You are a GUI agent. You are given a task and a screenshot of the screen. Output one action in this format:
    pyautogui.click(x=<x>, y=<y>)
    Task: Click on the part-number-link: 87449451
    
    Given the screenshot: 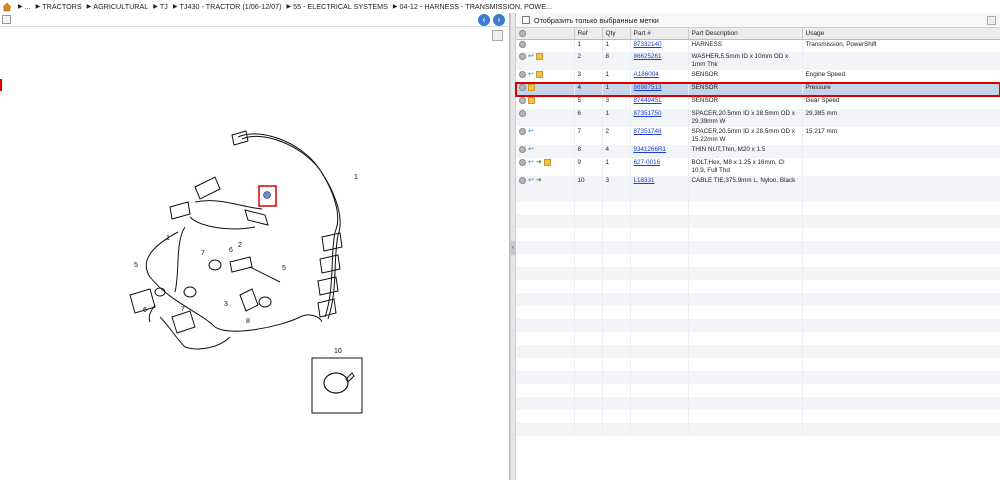 What is the action you would take?
    pyautogui.click(x=648, y=100)
    